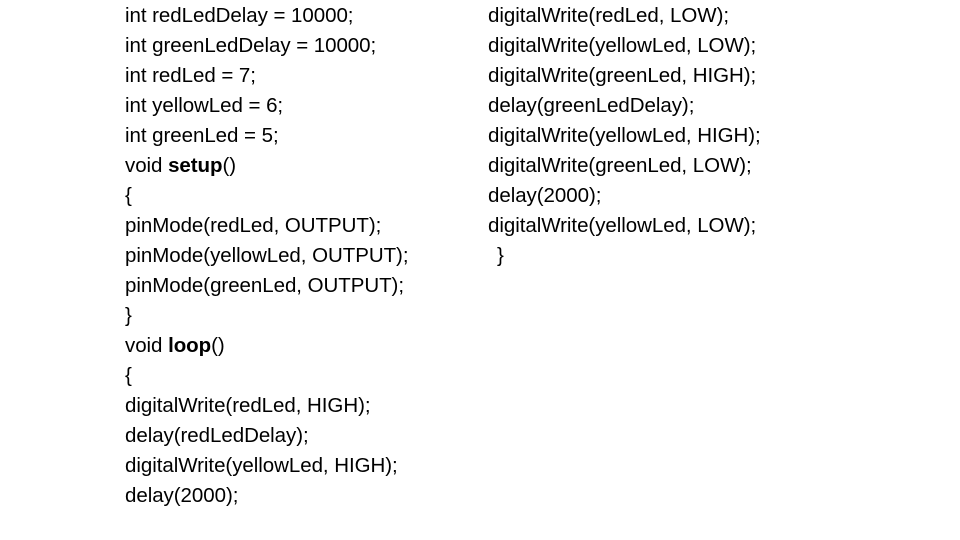 The height and width of the screenshot is (540, 960). I want to click on code-line: int greenLedDelay = 10000;, so click(251, 45).